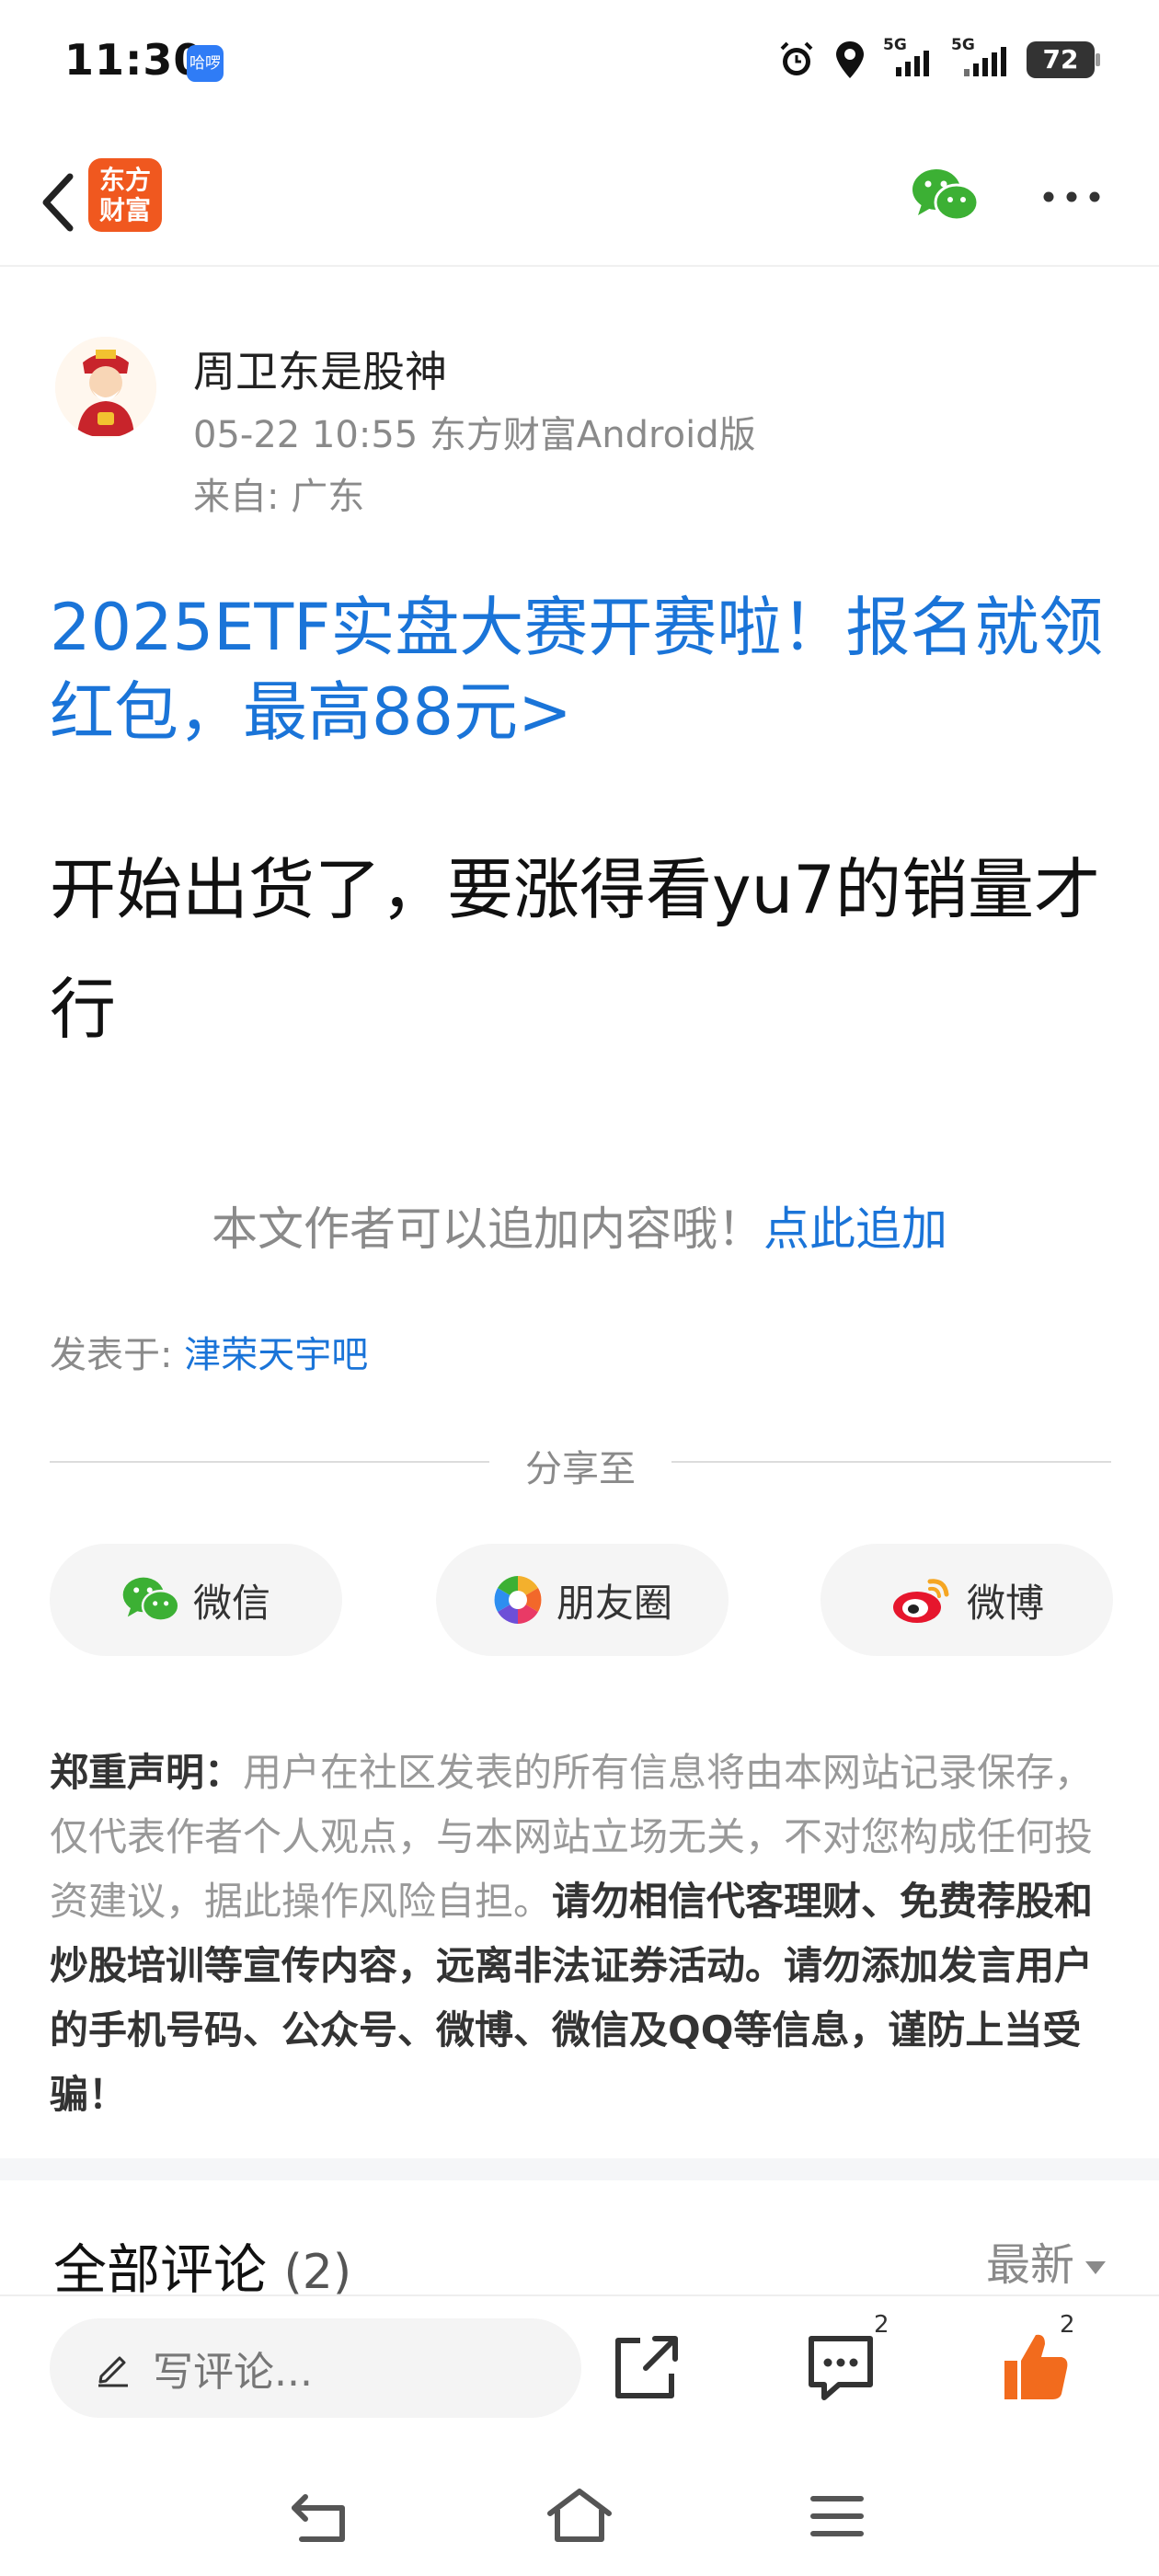 The height and width of the screenshot is (2576, 1159). Describe the element at coordinates (920, 1601) in the screenshot. I see `weibo-icon` at that location.